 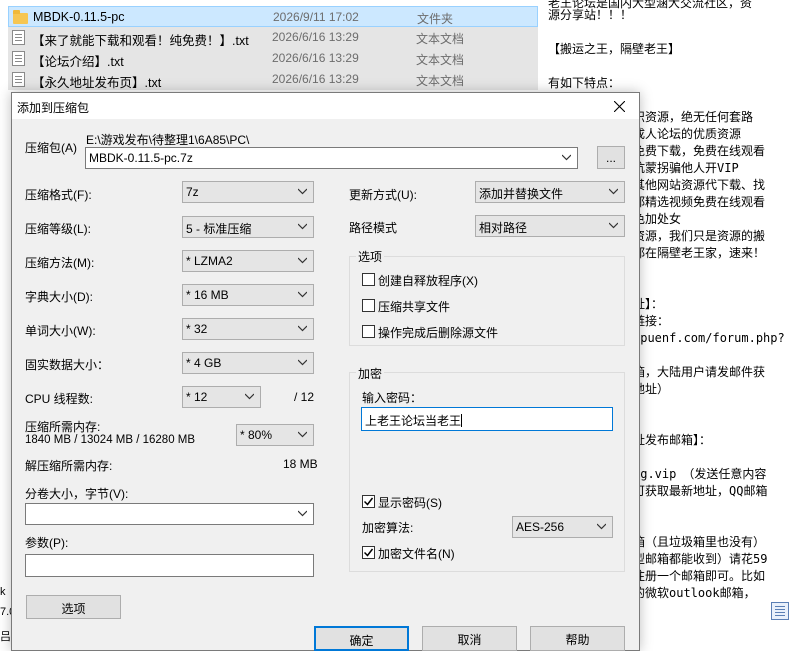 I want to click on method-label: 压缩方法(M):, so click(x=60, y=263).